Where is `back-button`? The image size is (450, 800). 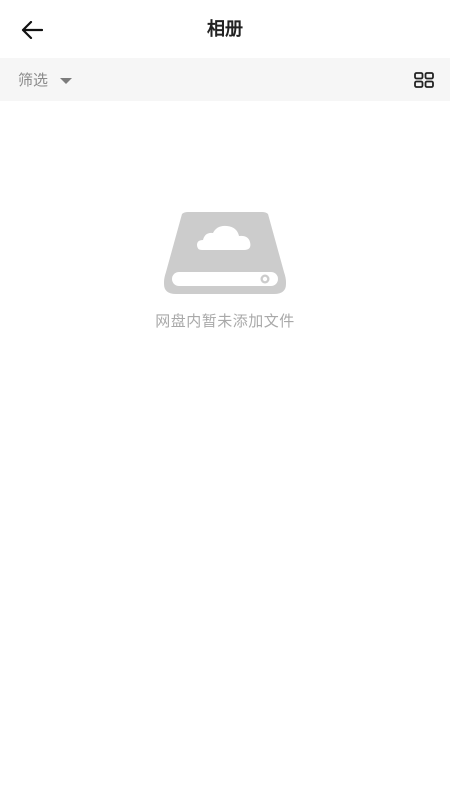
back-button is located at coordinates (32, 30).